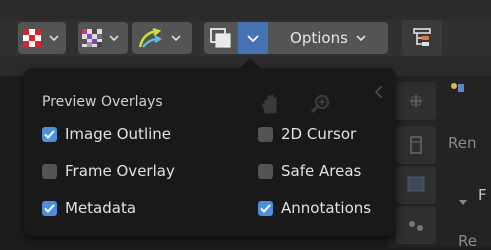  I want to click on background-label: Re, so click(467, 241).